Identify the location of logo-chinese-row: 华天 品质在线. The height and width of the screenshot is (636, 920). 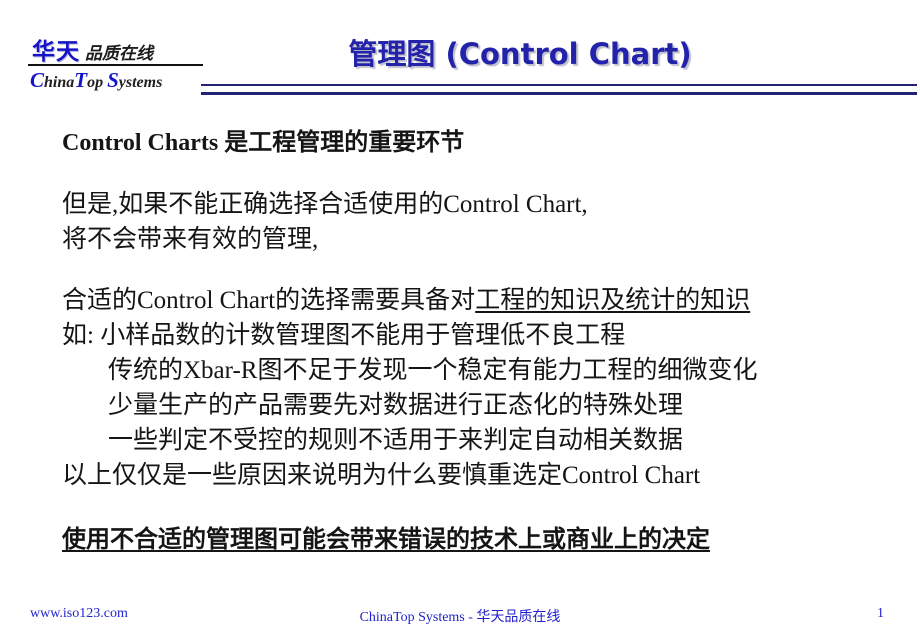
(115, 51).